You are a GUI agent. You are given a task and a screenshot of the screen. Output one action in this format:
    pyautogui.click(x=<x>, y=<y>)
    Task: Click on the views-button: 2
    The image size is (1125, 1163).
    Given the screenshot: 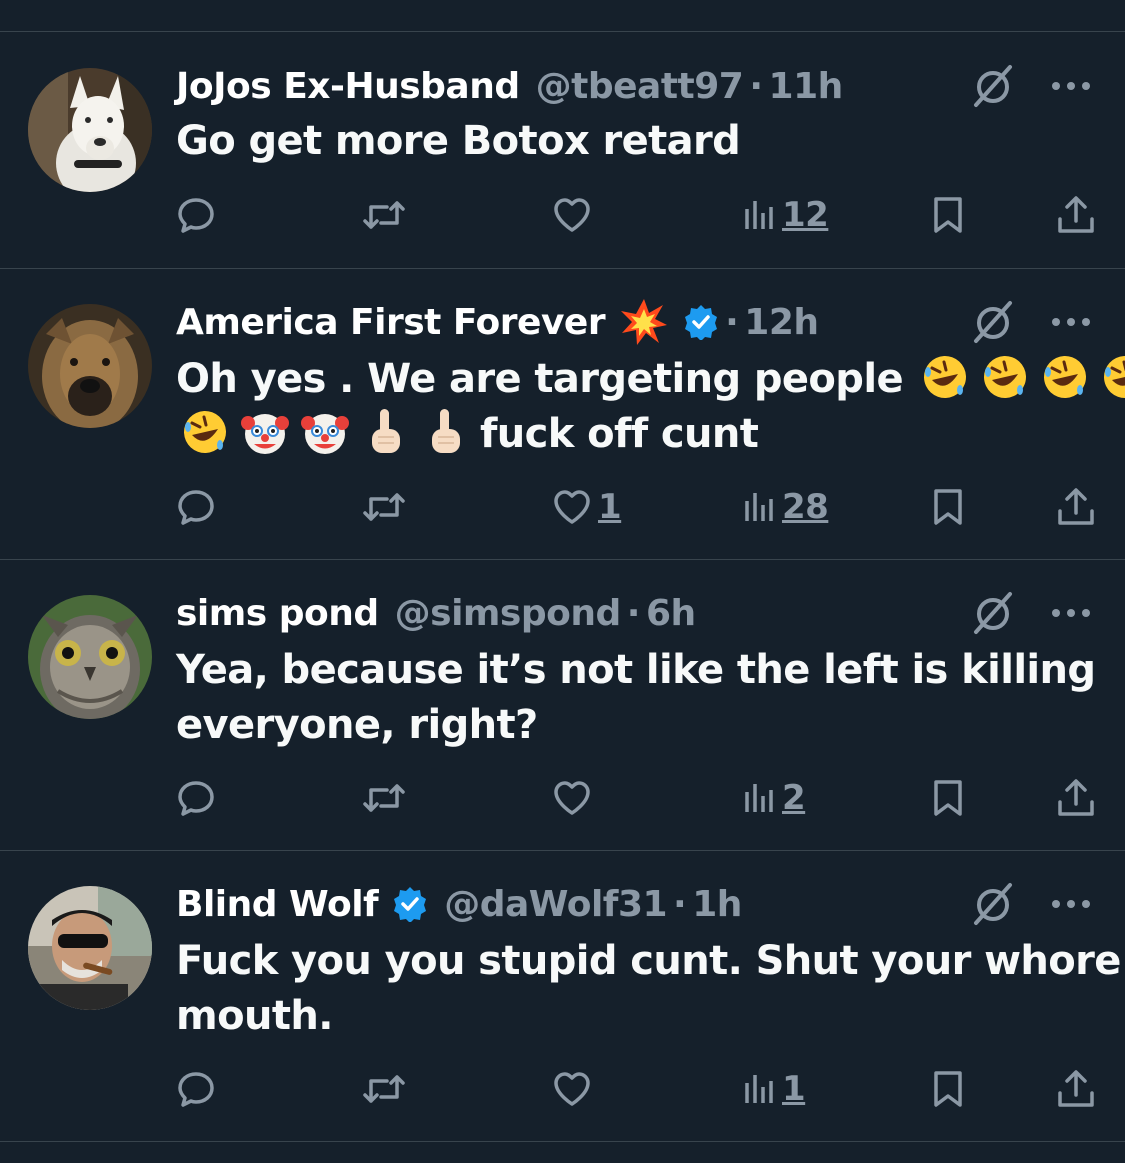 What is the action you would take?
    pyautogui.click(x=775, y=798)
    